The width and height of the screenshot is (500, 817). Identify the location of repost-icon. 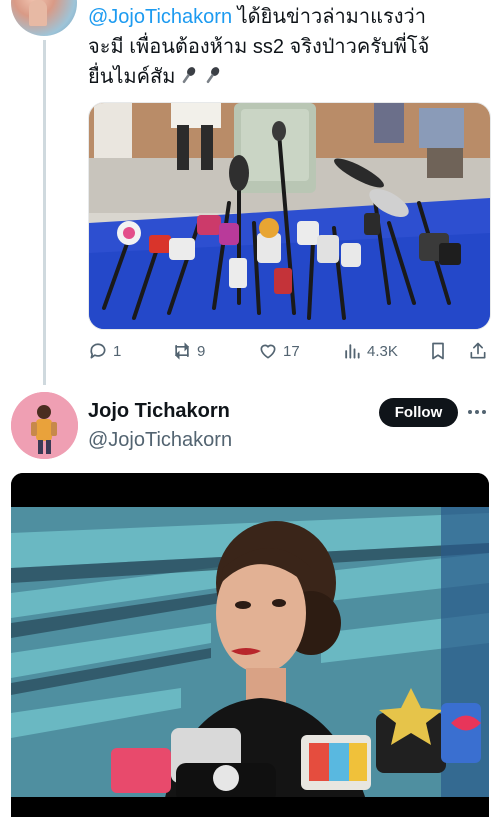
(182, 351).